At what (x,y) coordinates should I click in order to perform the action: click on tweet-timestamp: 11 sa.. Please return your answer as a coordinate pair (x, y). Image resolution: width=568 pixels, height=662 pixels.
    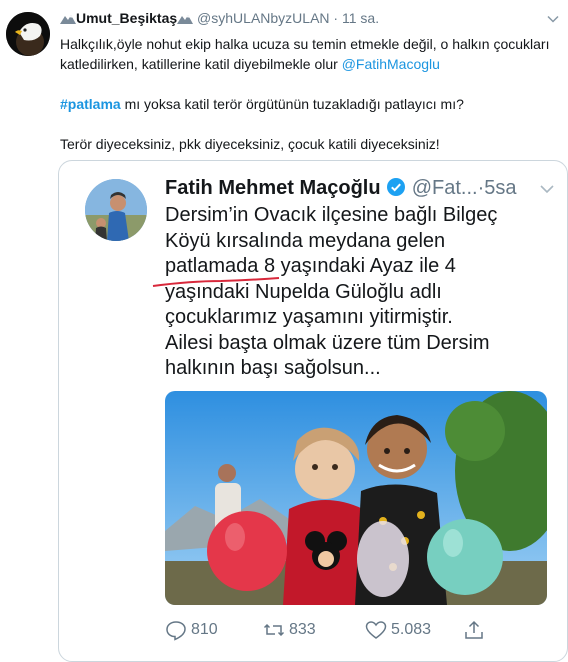
    Looking at the image, I should click on (360, 18).